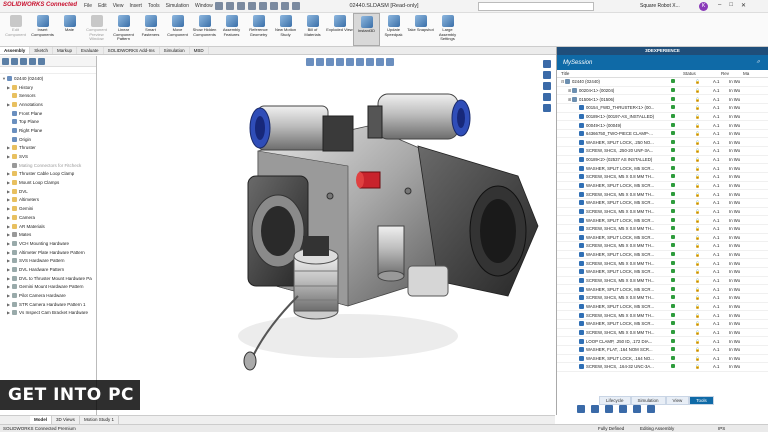  What do you see at coordinates (49, 278) in the screenshot?
I see `tree-item: ▶ DVL to Thruster Mount Hardware Pa` at bounding box center [49, 278].